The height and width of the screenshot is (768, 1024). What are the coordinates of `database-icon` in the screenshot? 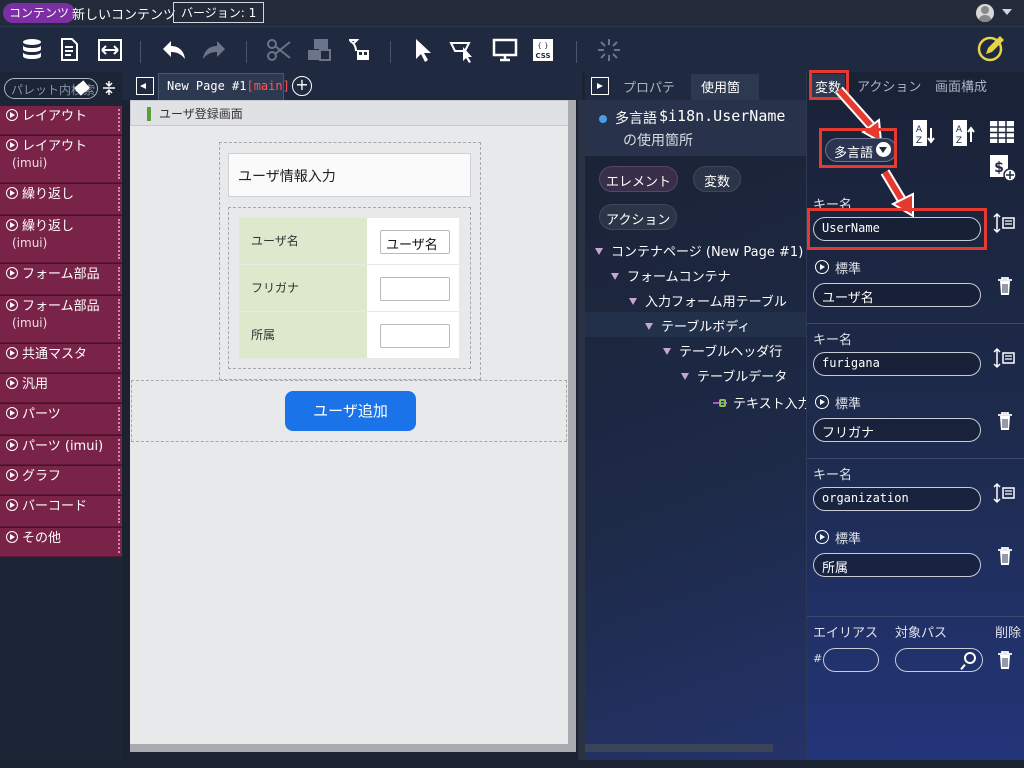 It's located at (33, 50).